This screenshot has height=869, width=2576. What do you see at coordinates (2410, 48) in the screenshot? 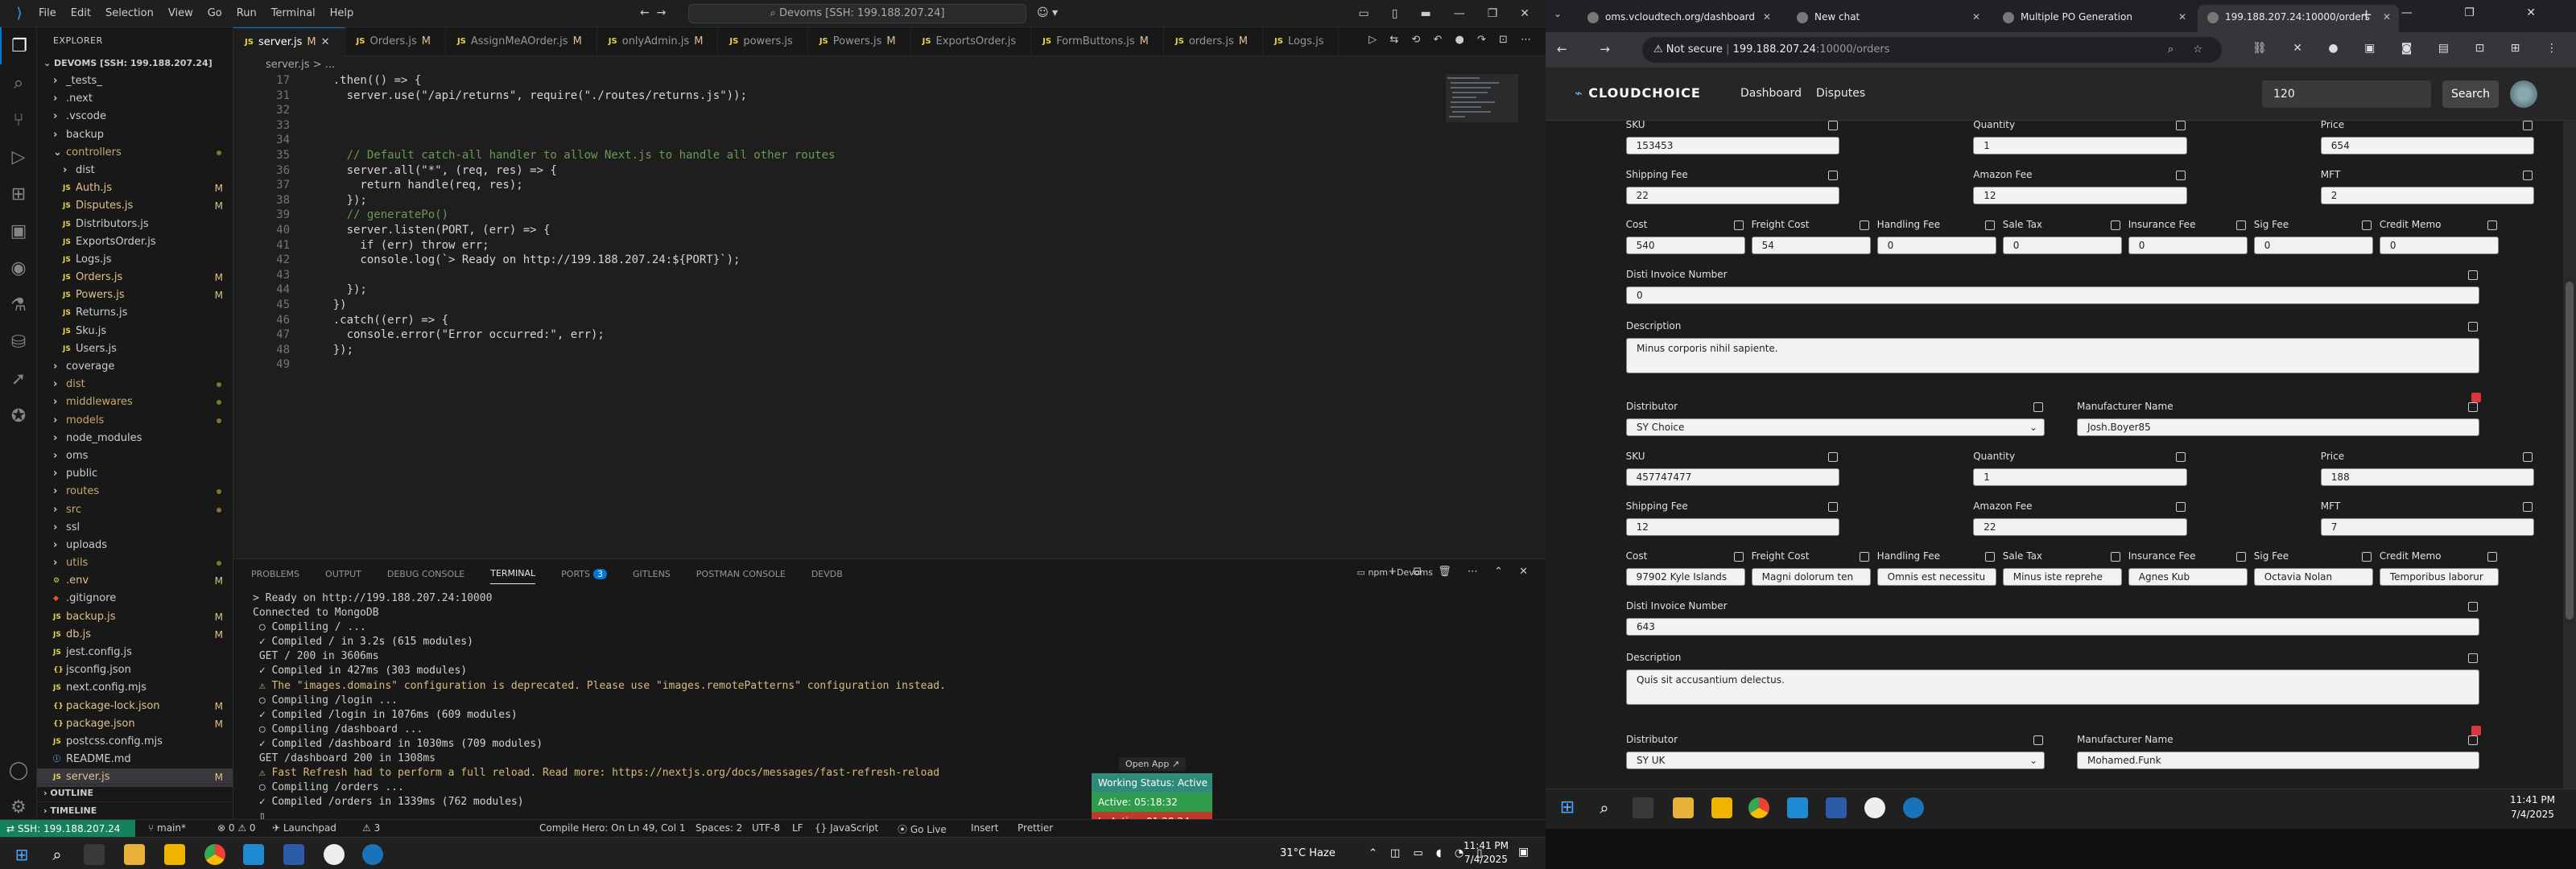
I see `extension-icons: ⛓ ✕ ● ▣ ◙ ▤ ⊡ ⊞ ⋮` at bounding box center [2410, 48].